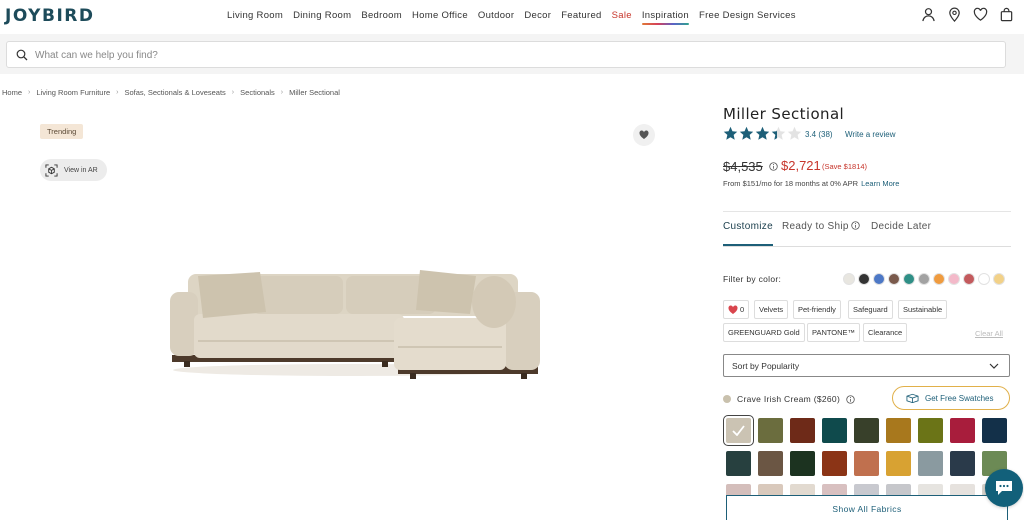 The width and height of the screenshot is (1024, 520). Describe the element at coordinates (789, 399) in the screenshot. I see `selected-fabric: Crave Irish Cream ($260)` at that location.